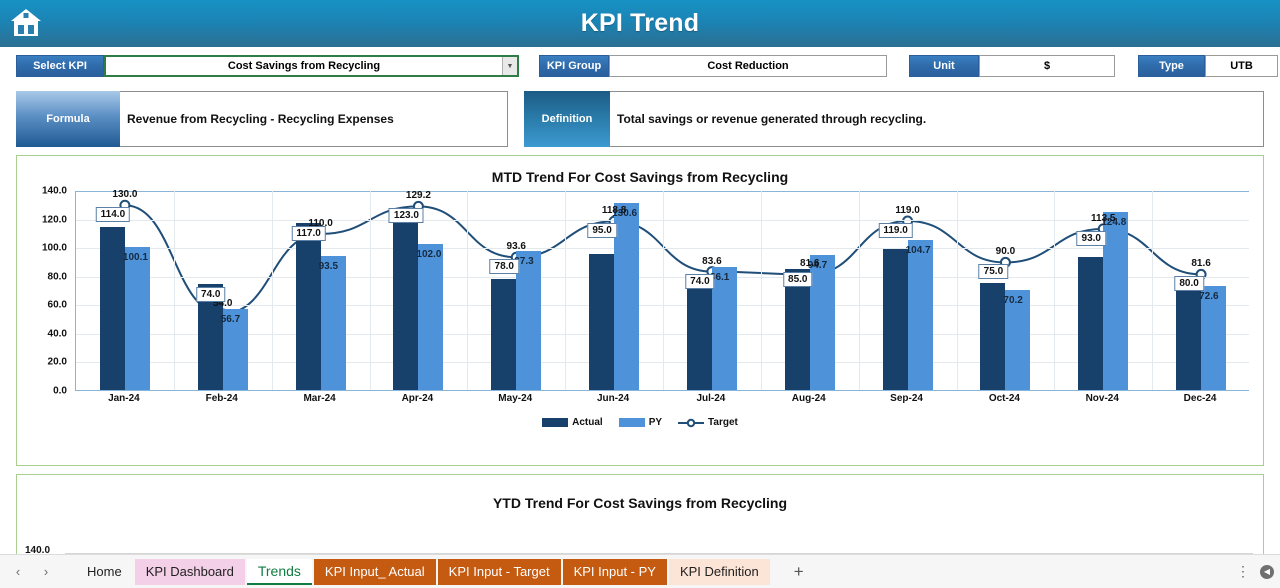  What do you see at coordinates (602, 231) in the screenshot?
I see `data-label-actual-boxed: 95.0` at bounding box center [602, 231].